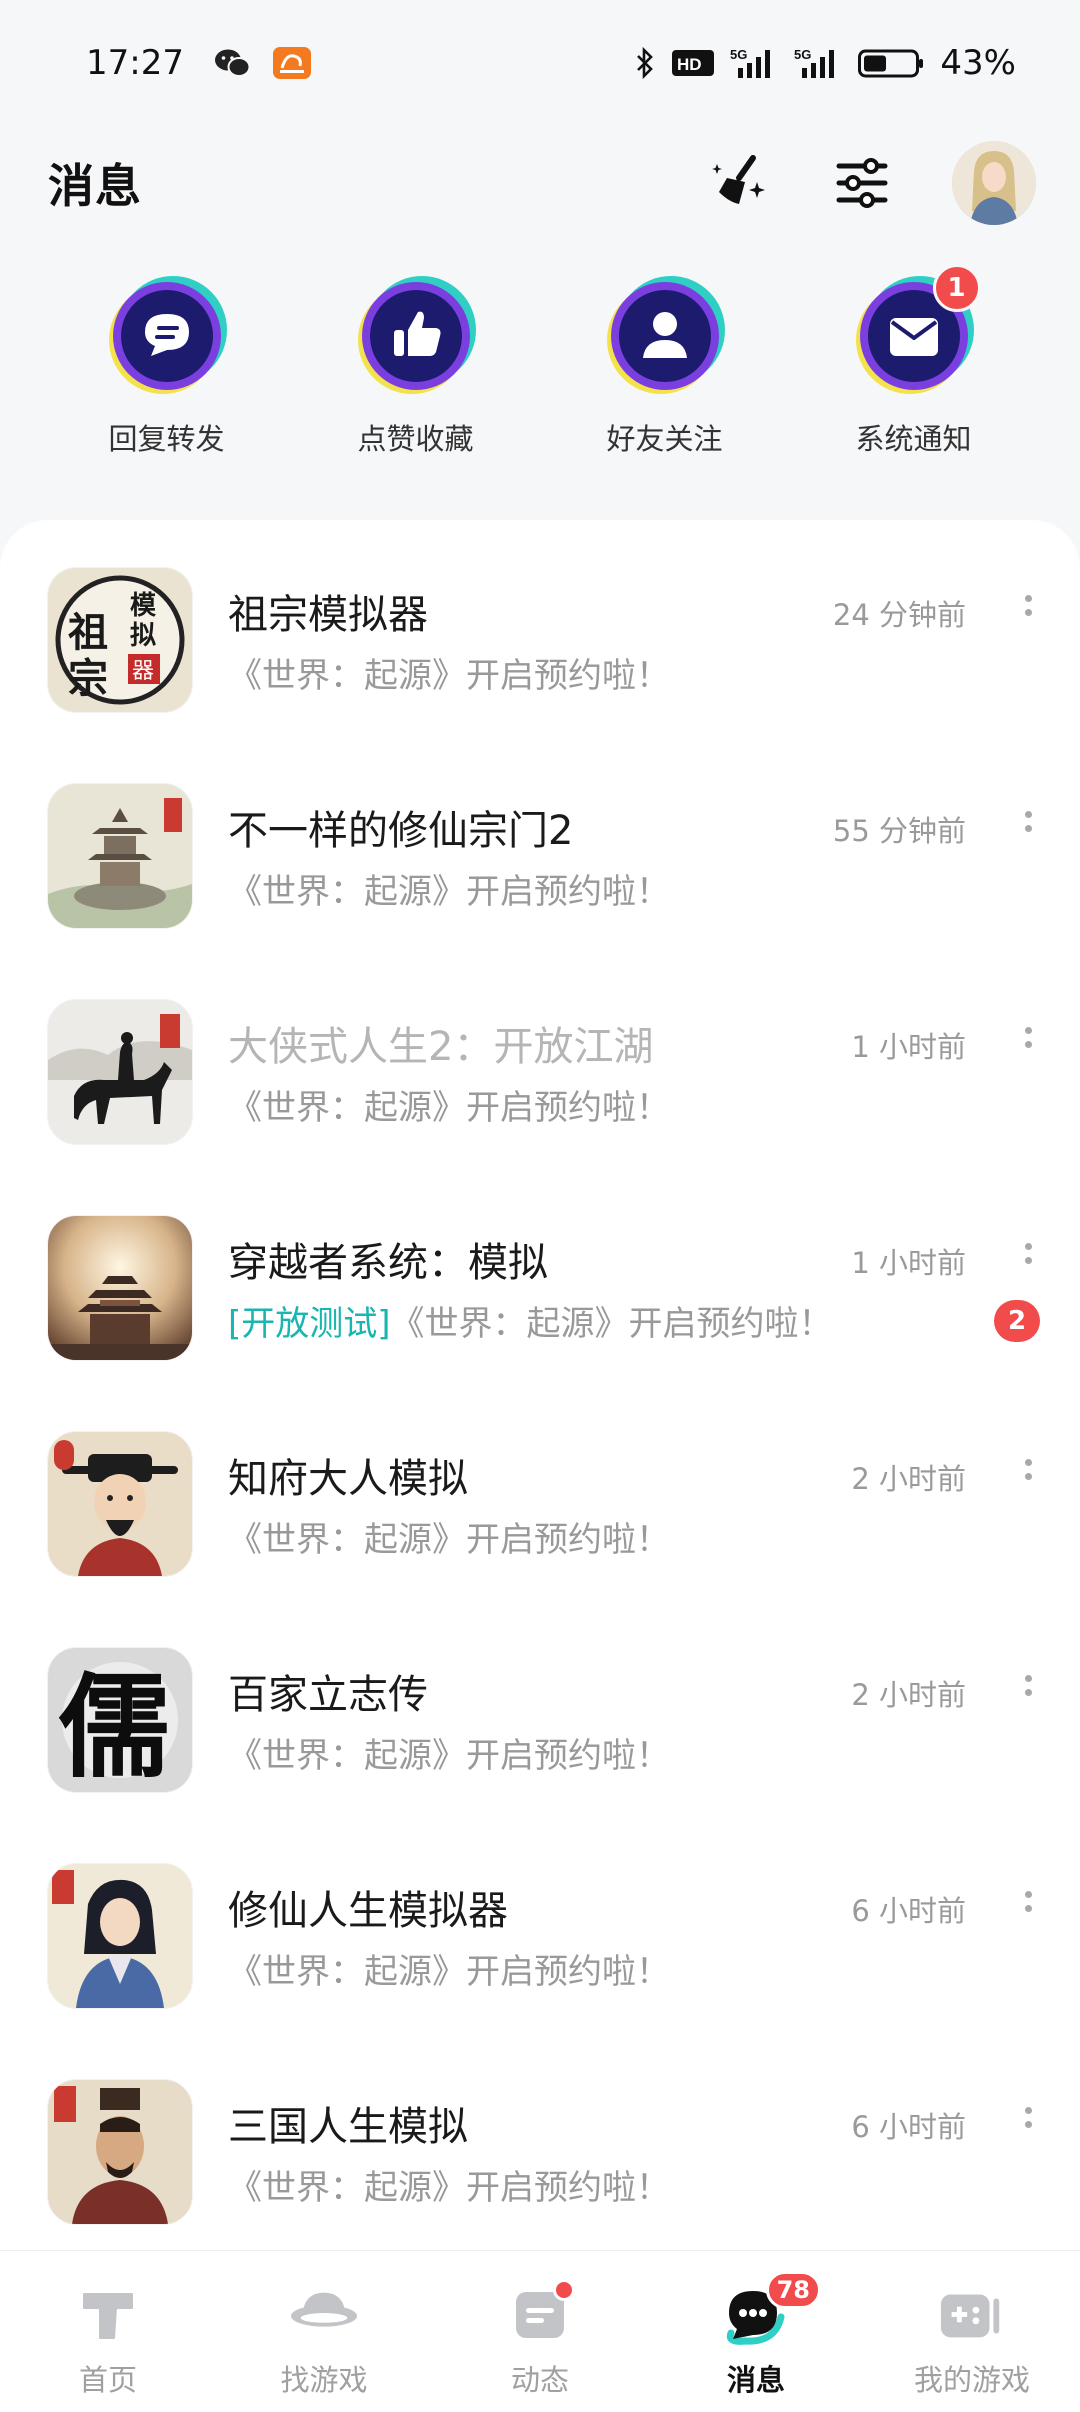 The image size is (1080, 2412). What do you see at coordinates (108, 2314) in the screenshot?
I see `home-t-icon` at bounding box center [108, 2314].